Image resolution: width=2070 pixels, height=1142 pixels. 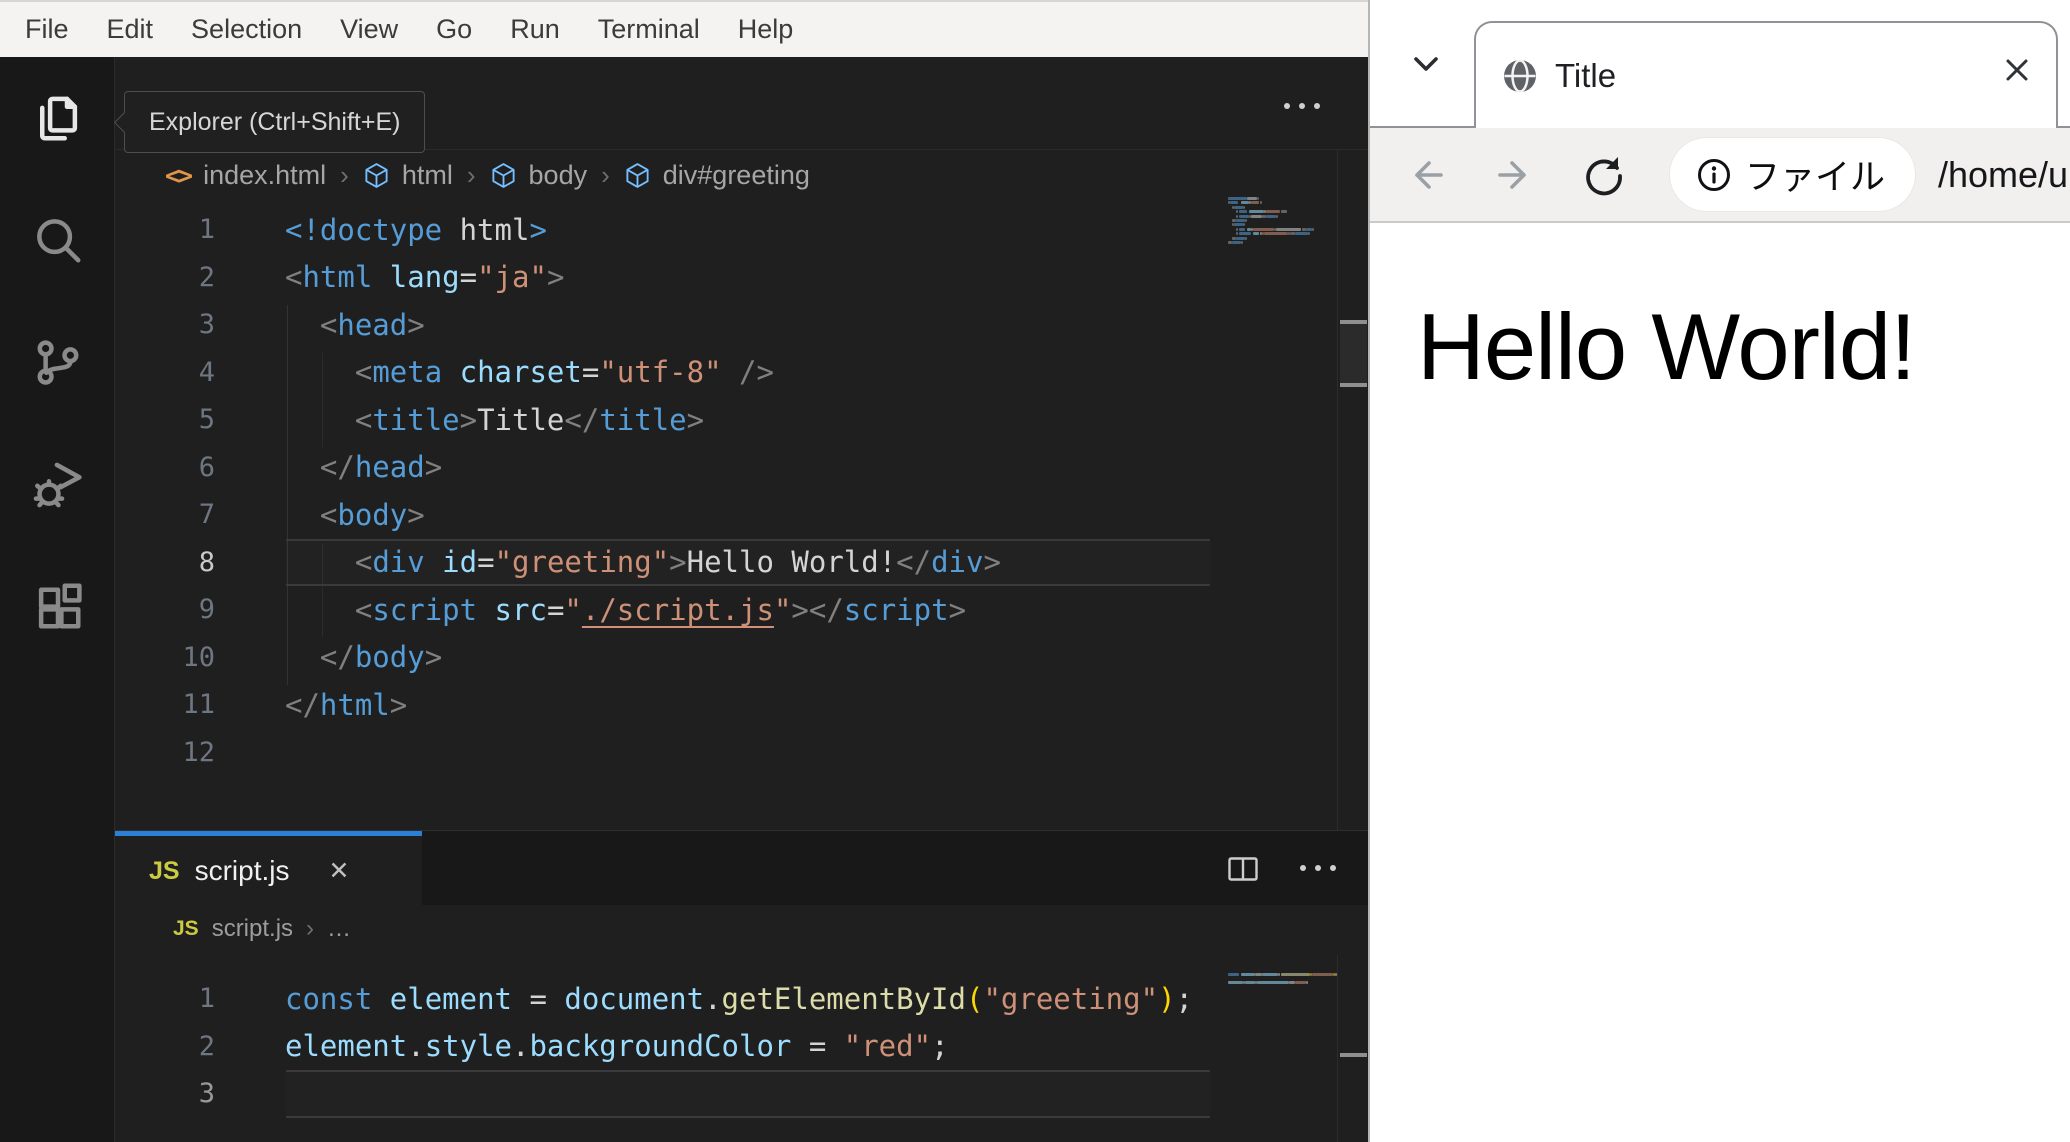 I want to click on scrollbar-slider, so click(x=1353, y=353).